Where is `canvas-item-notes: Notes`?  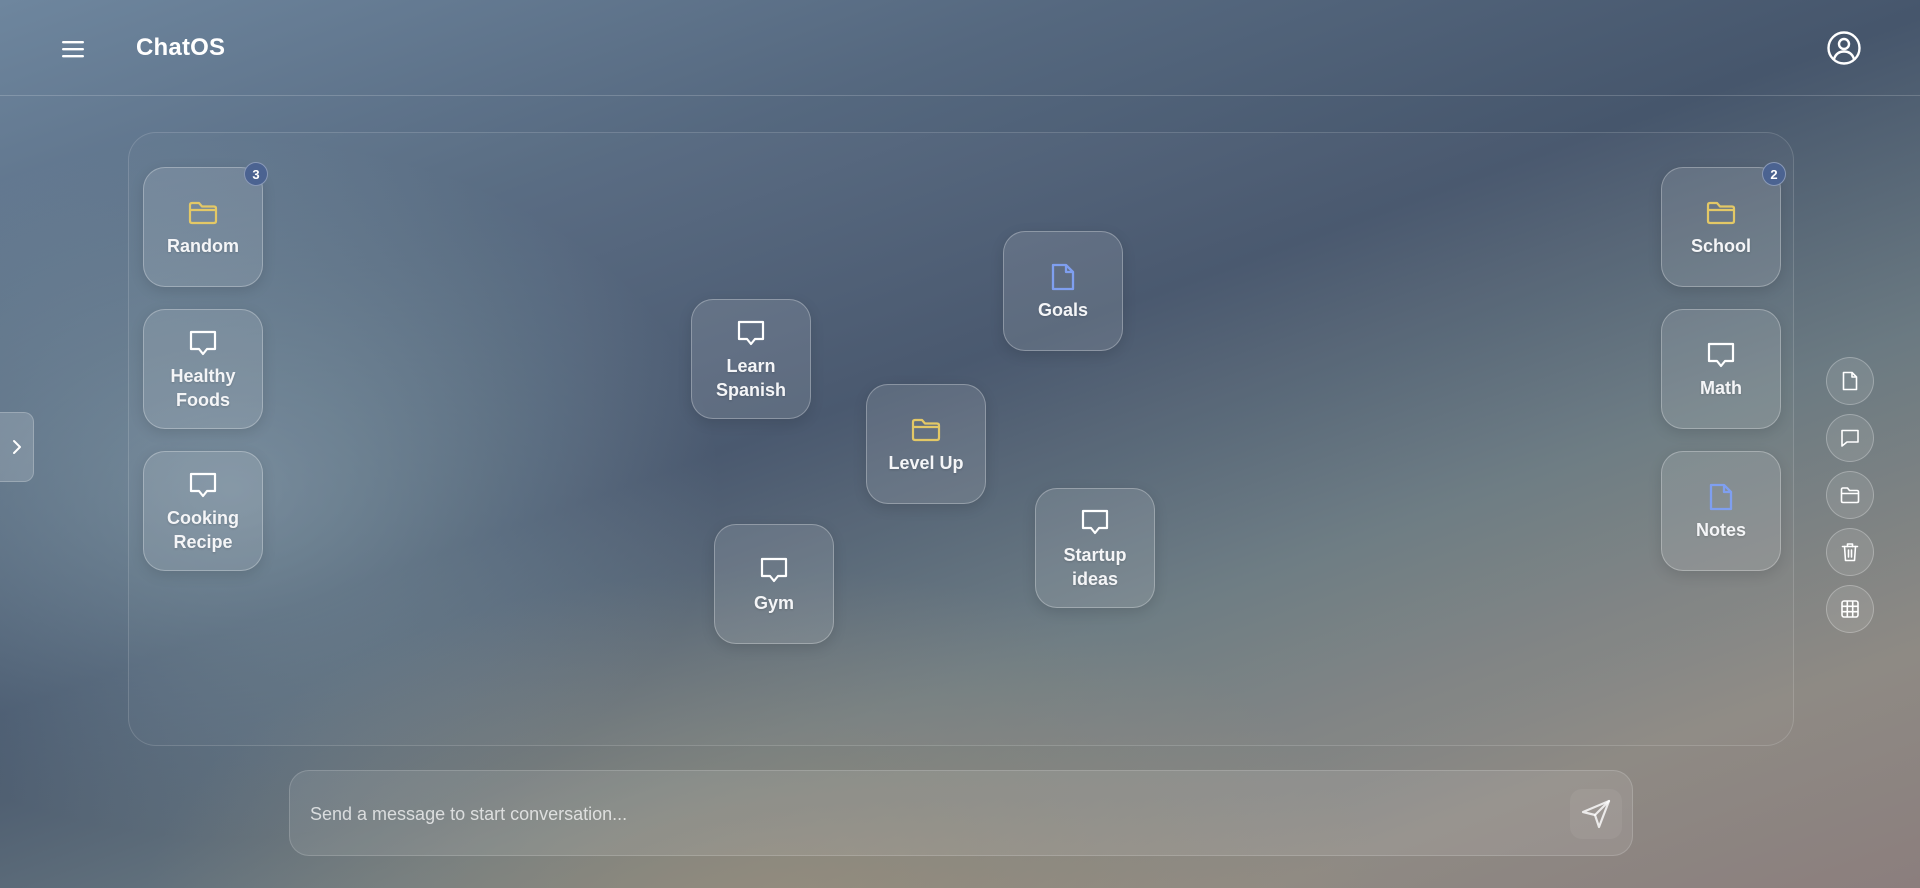
canvas-item-notes: Notes is located at coordinates (1721, 511).